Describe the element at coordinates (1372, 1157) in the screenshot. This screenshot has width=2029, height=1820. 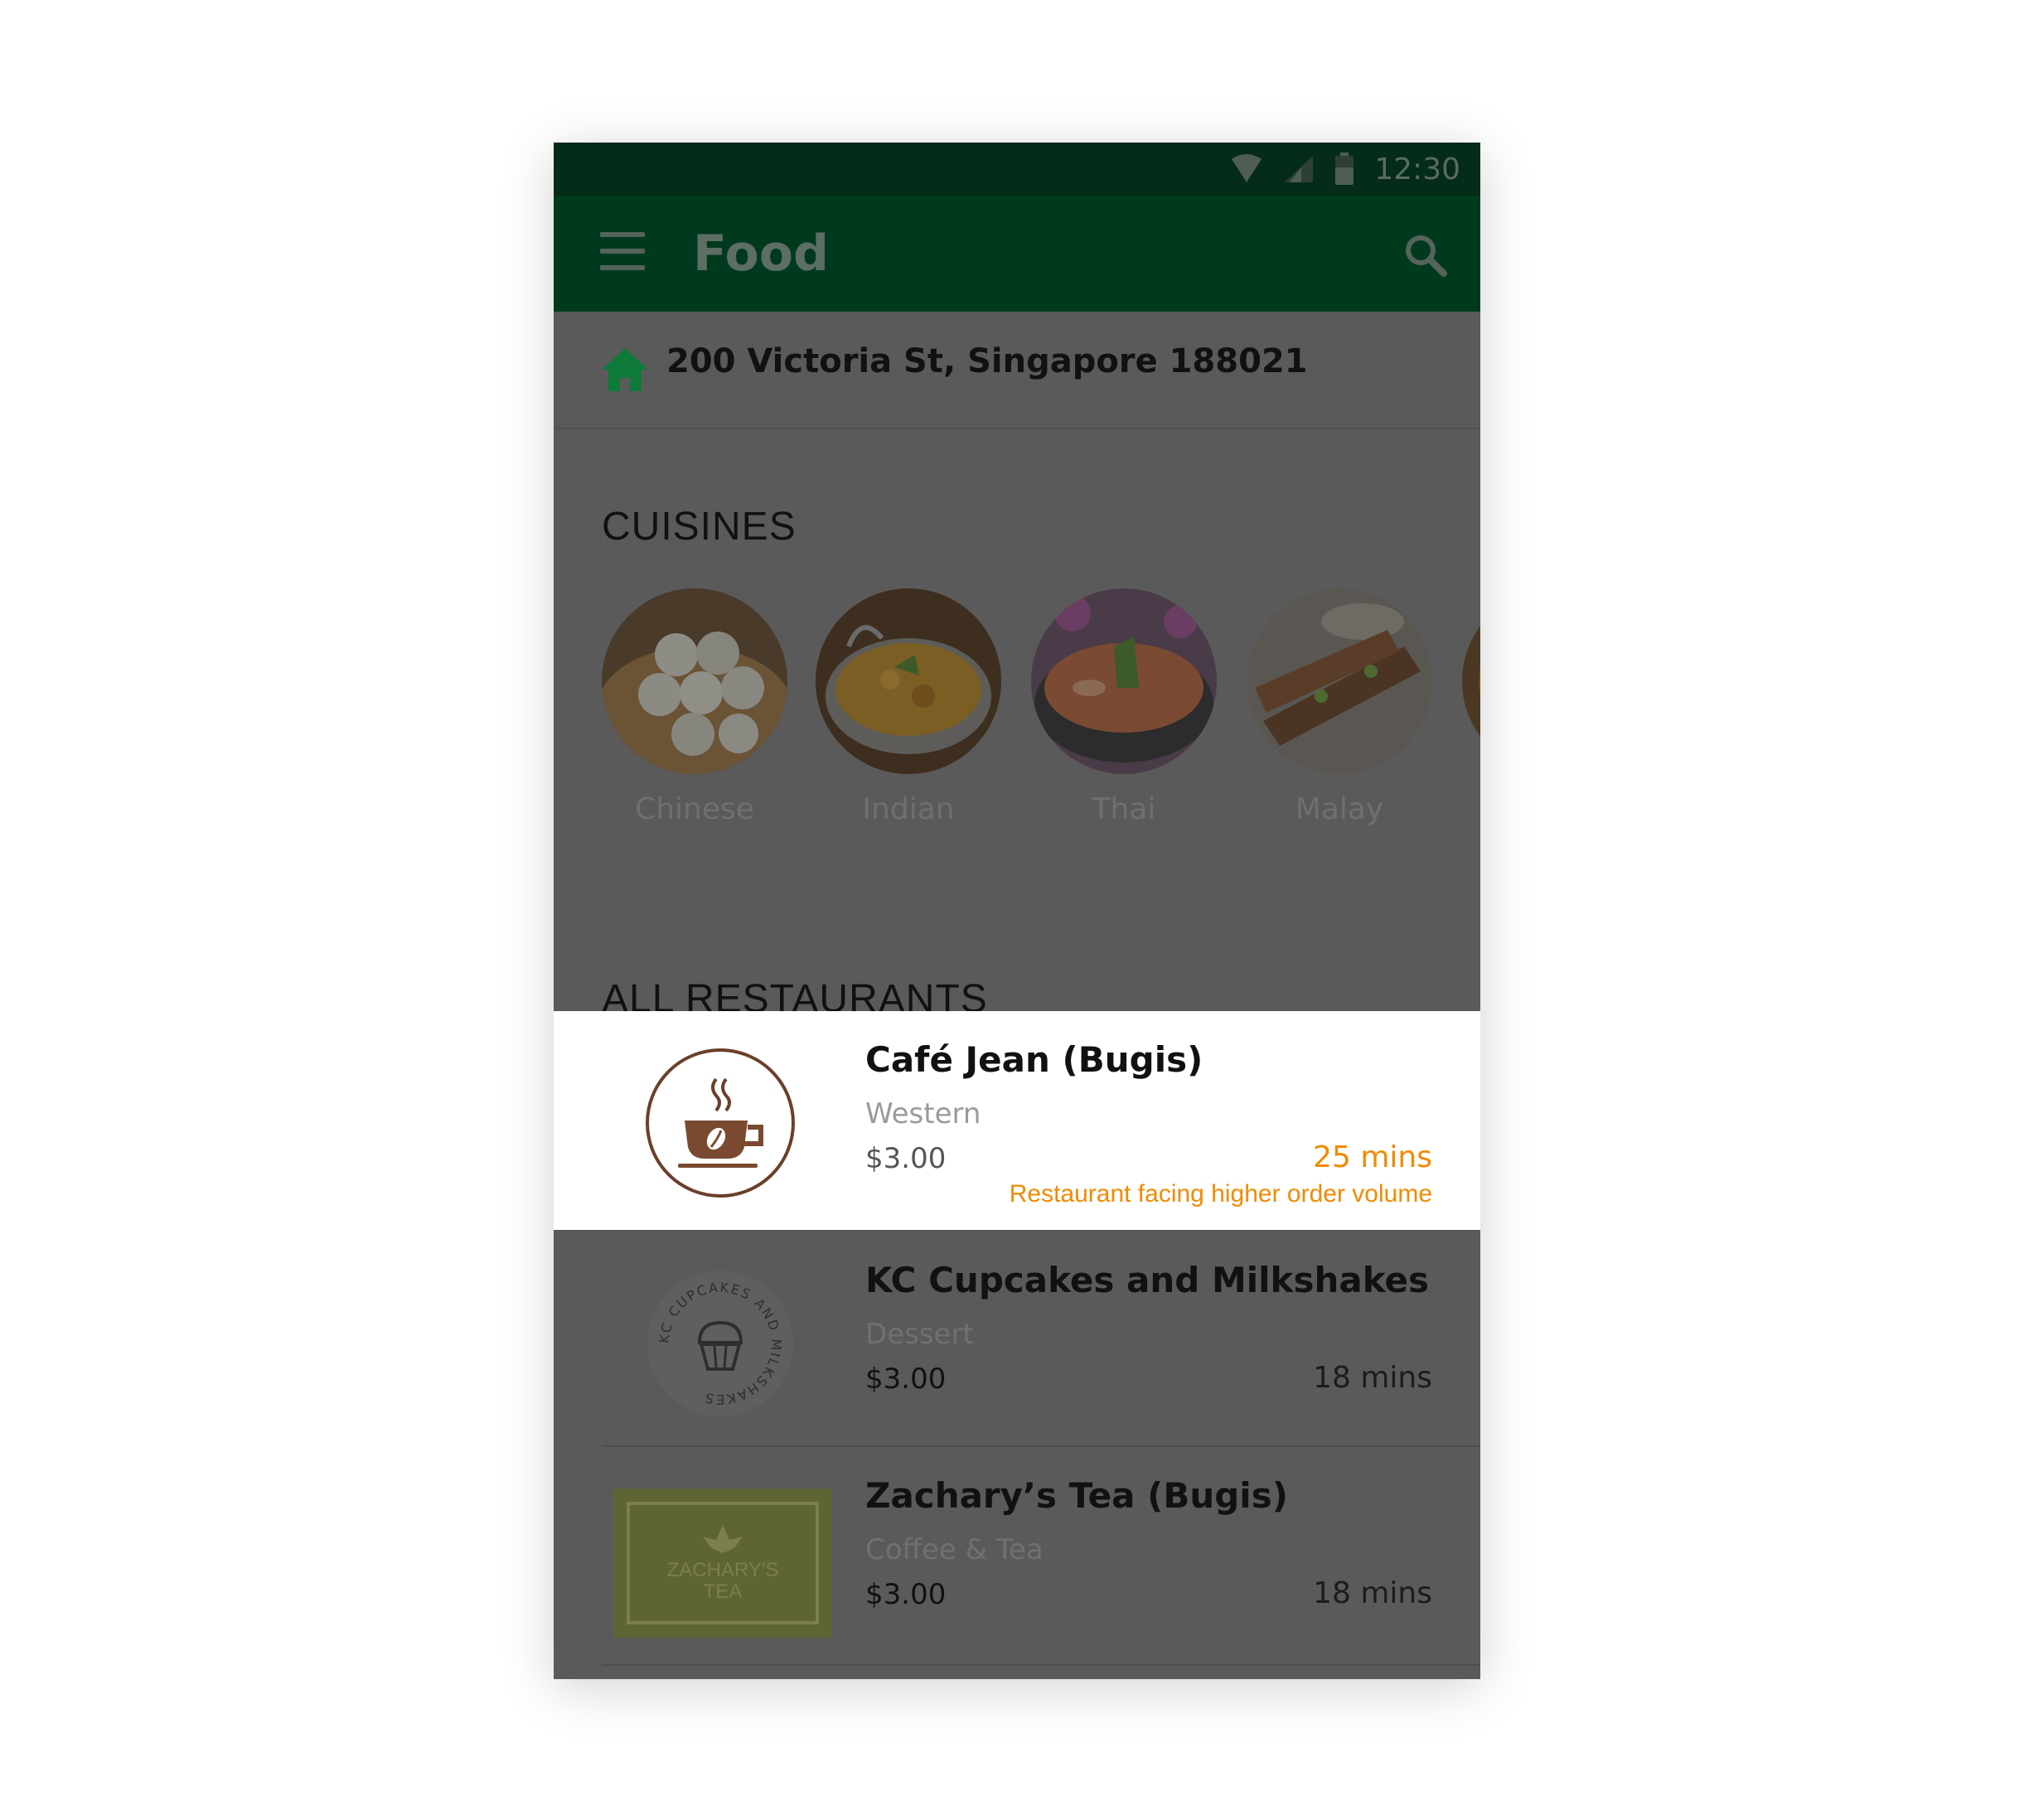
I see `delivery-eta: 25 mins` at that location.